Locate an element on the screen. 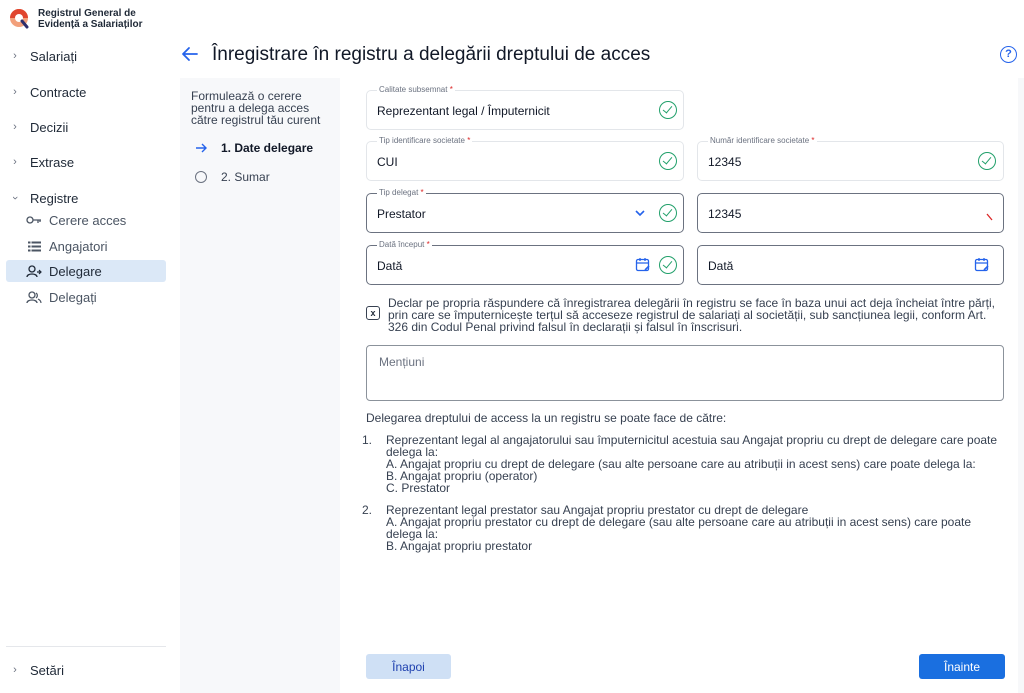 The image size is (1024, 693). field-value: CUI is located at coordinates (387, 162).